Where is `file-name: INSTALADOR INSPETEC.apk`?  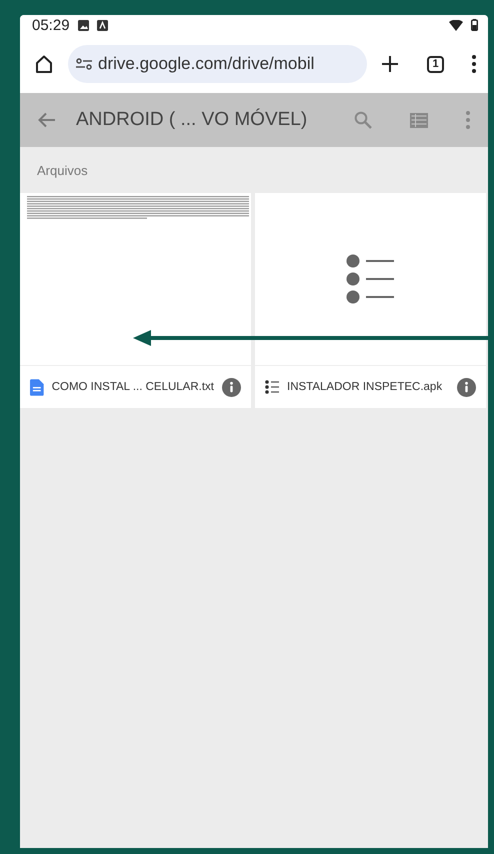
file-name: INSTALADOR INSPETEC.apk is located at coordinates (365, 387).